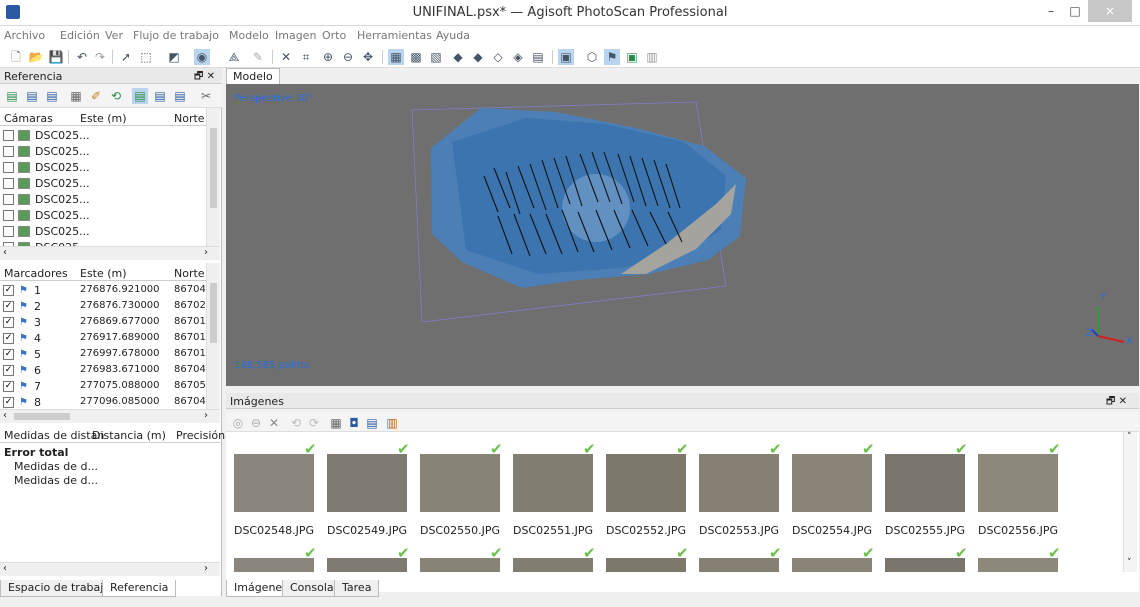  What do you see at coordinates (103, 118) in the screenshot?
I see `este-col: Este (m)` at bounding box center [103, 118].